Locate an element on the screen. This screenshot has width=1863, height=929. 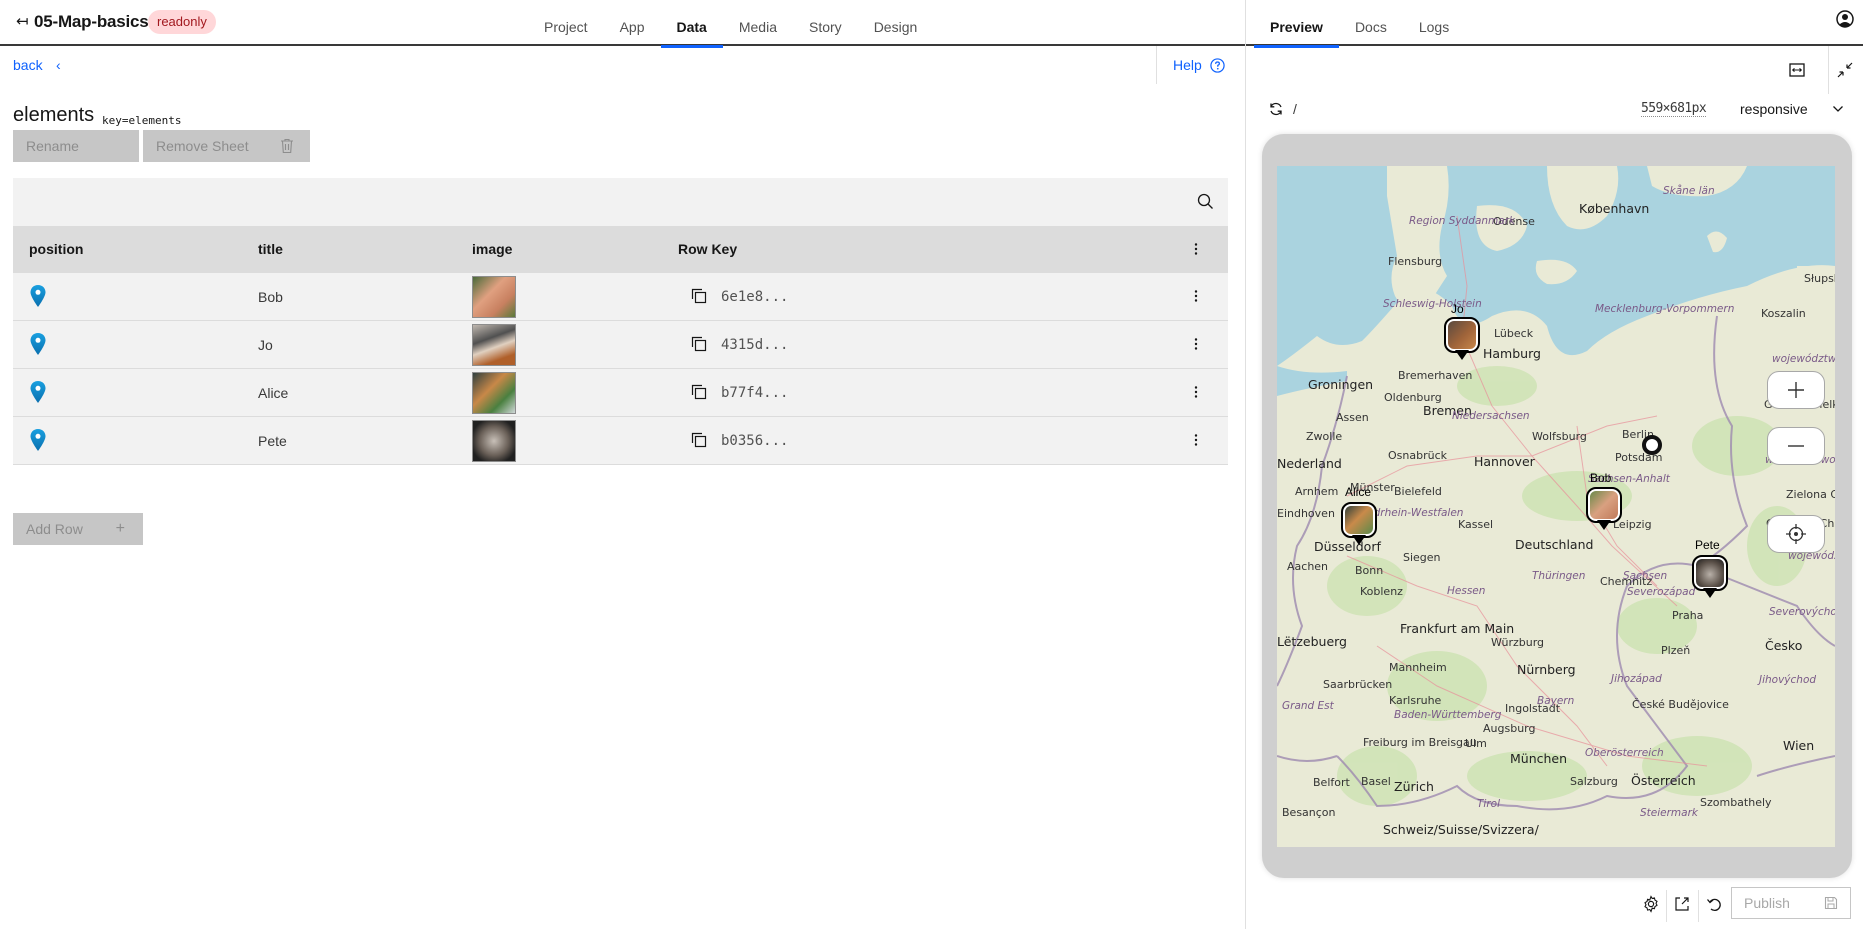
map-place-label: Zielona Góra is located at coordinates (1810, 494).